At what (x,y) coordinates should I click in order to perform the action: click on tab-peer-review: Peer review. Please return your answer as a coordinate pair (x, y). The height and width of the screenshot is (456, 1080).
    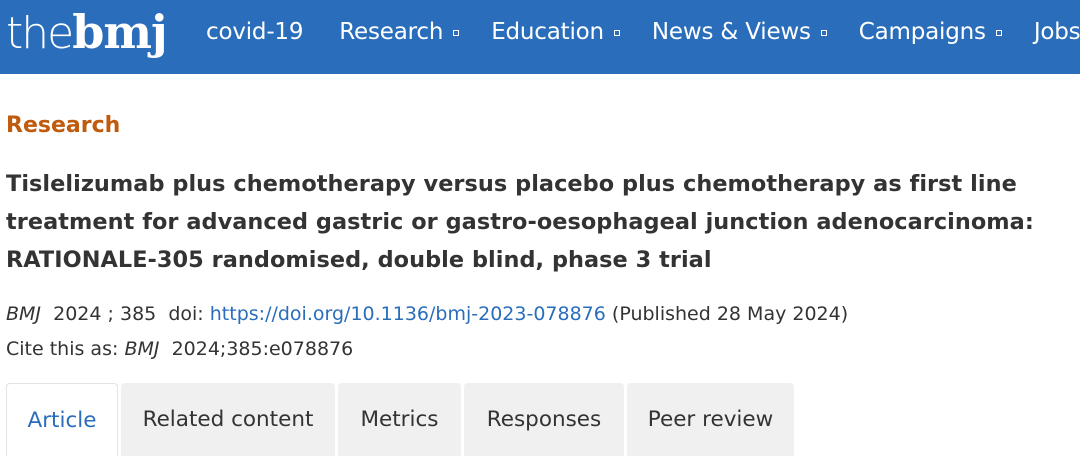
    Looking at the image, I should click on (710, 419).